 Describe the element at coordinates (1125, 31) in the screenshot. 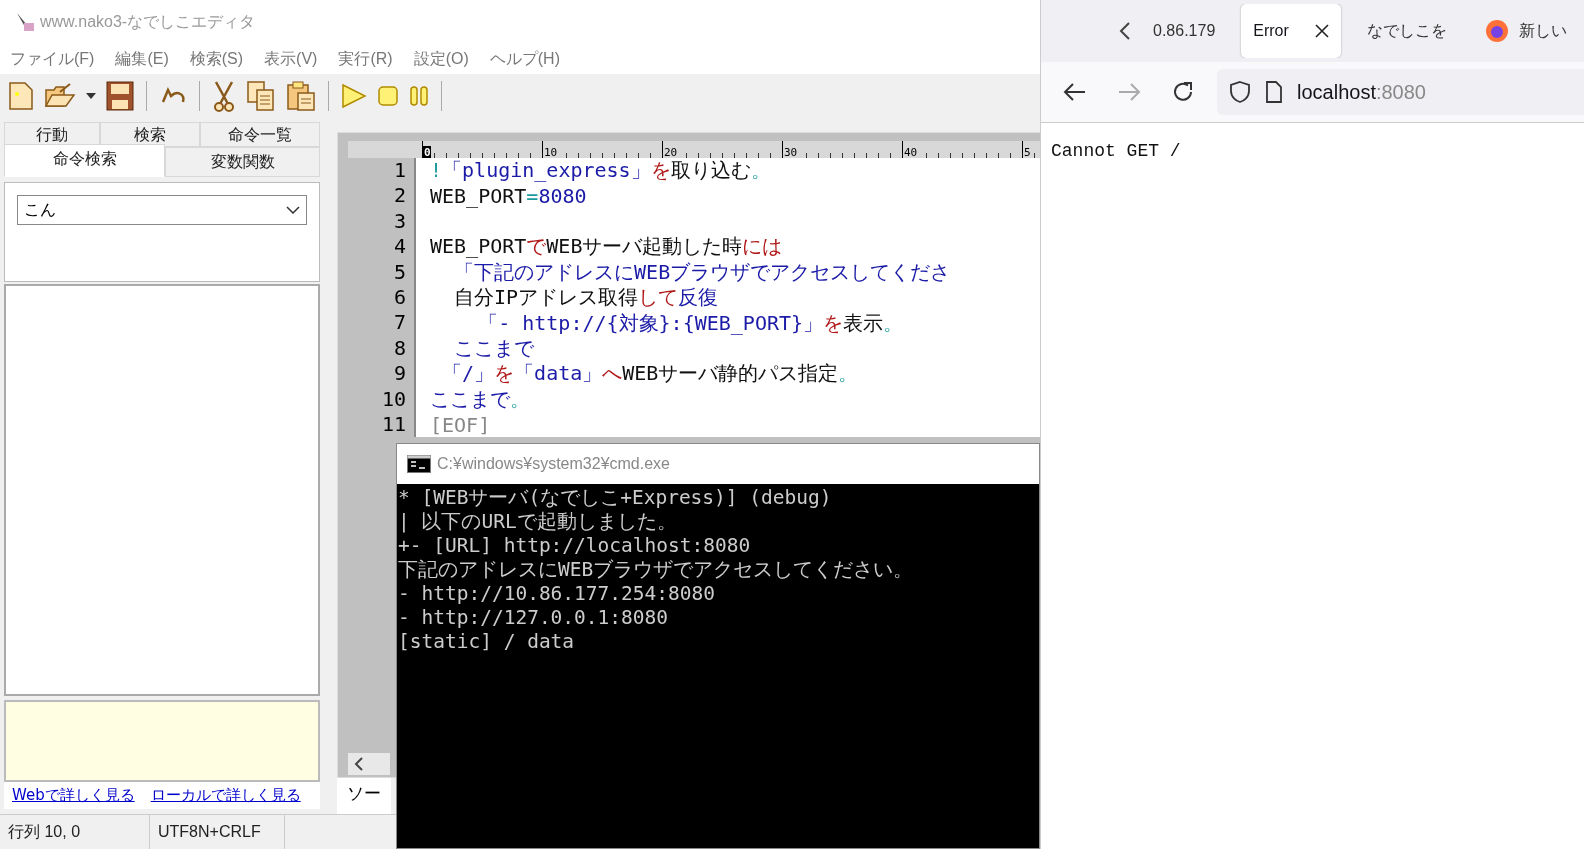

I see `tab-scroll-left-icon` at that location.